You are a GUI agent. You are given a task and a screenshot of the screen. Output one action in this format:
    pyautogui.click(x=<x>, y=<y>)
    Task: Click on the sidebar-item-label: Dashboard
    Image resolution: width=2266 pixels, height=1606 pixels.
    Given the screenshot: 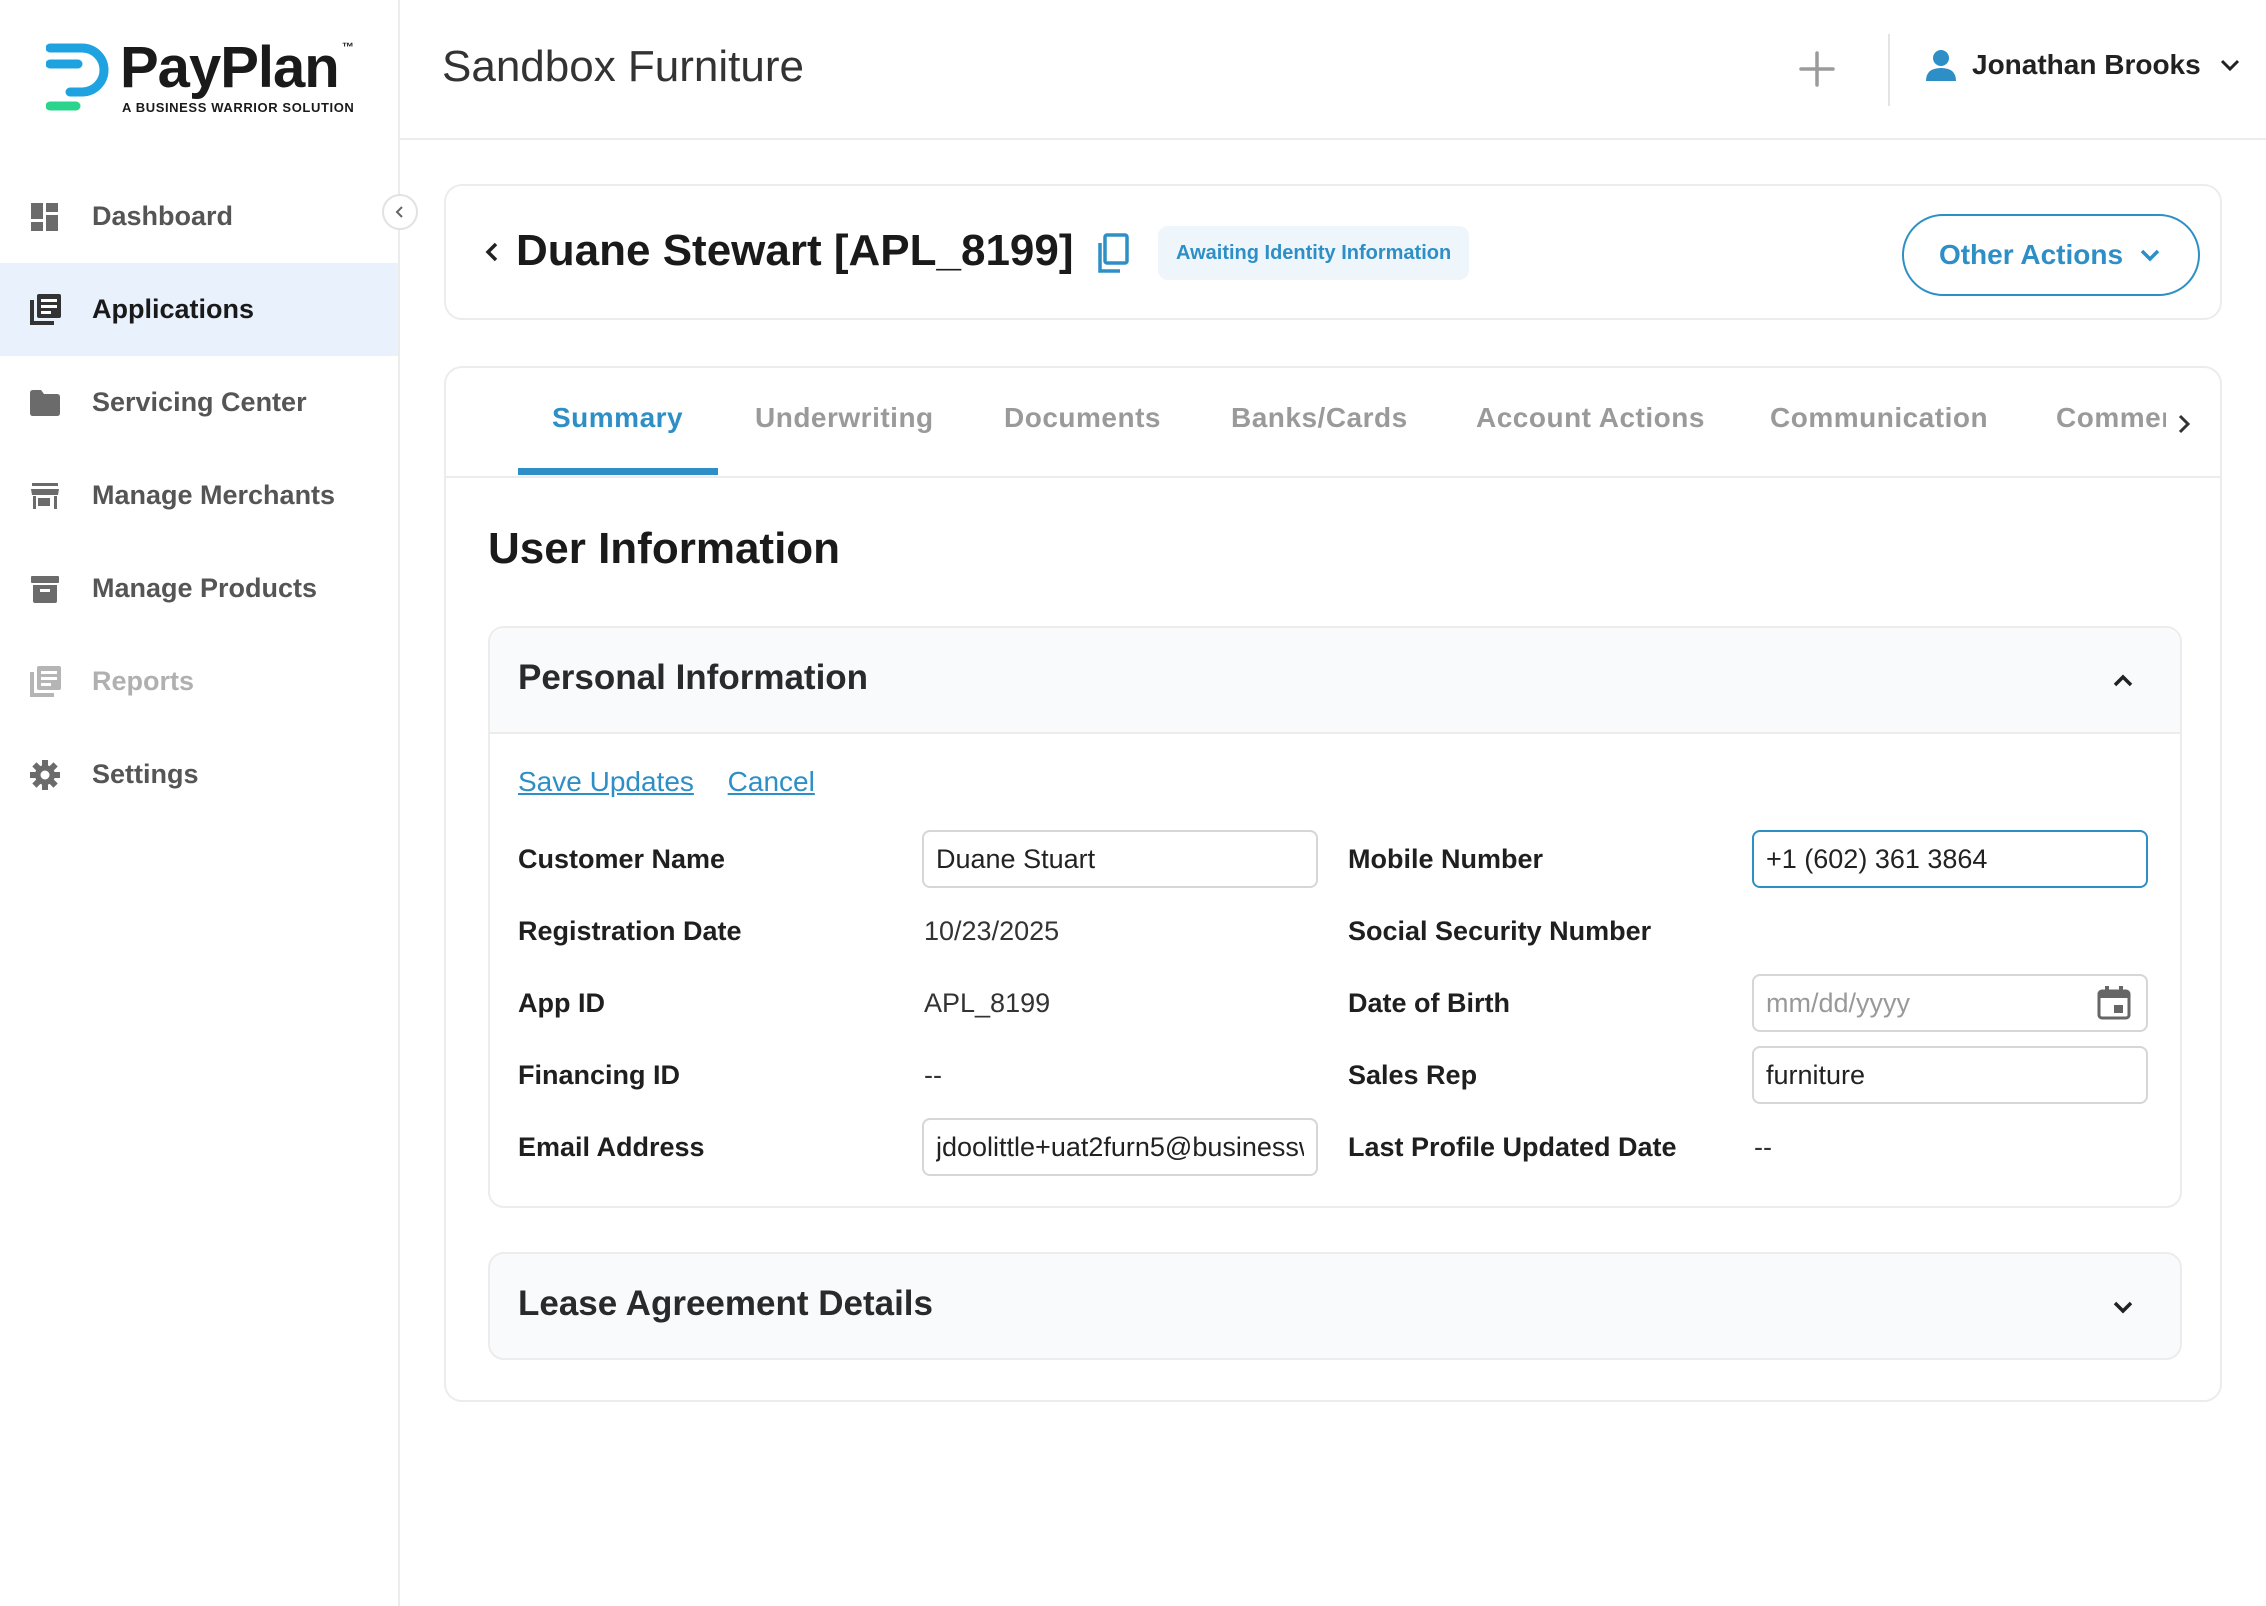 What is the action you would take?
    pyautogui.click(x=163, y=216)
    